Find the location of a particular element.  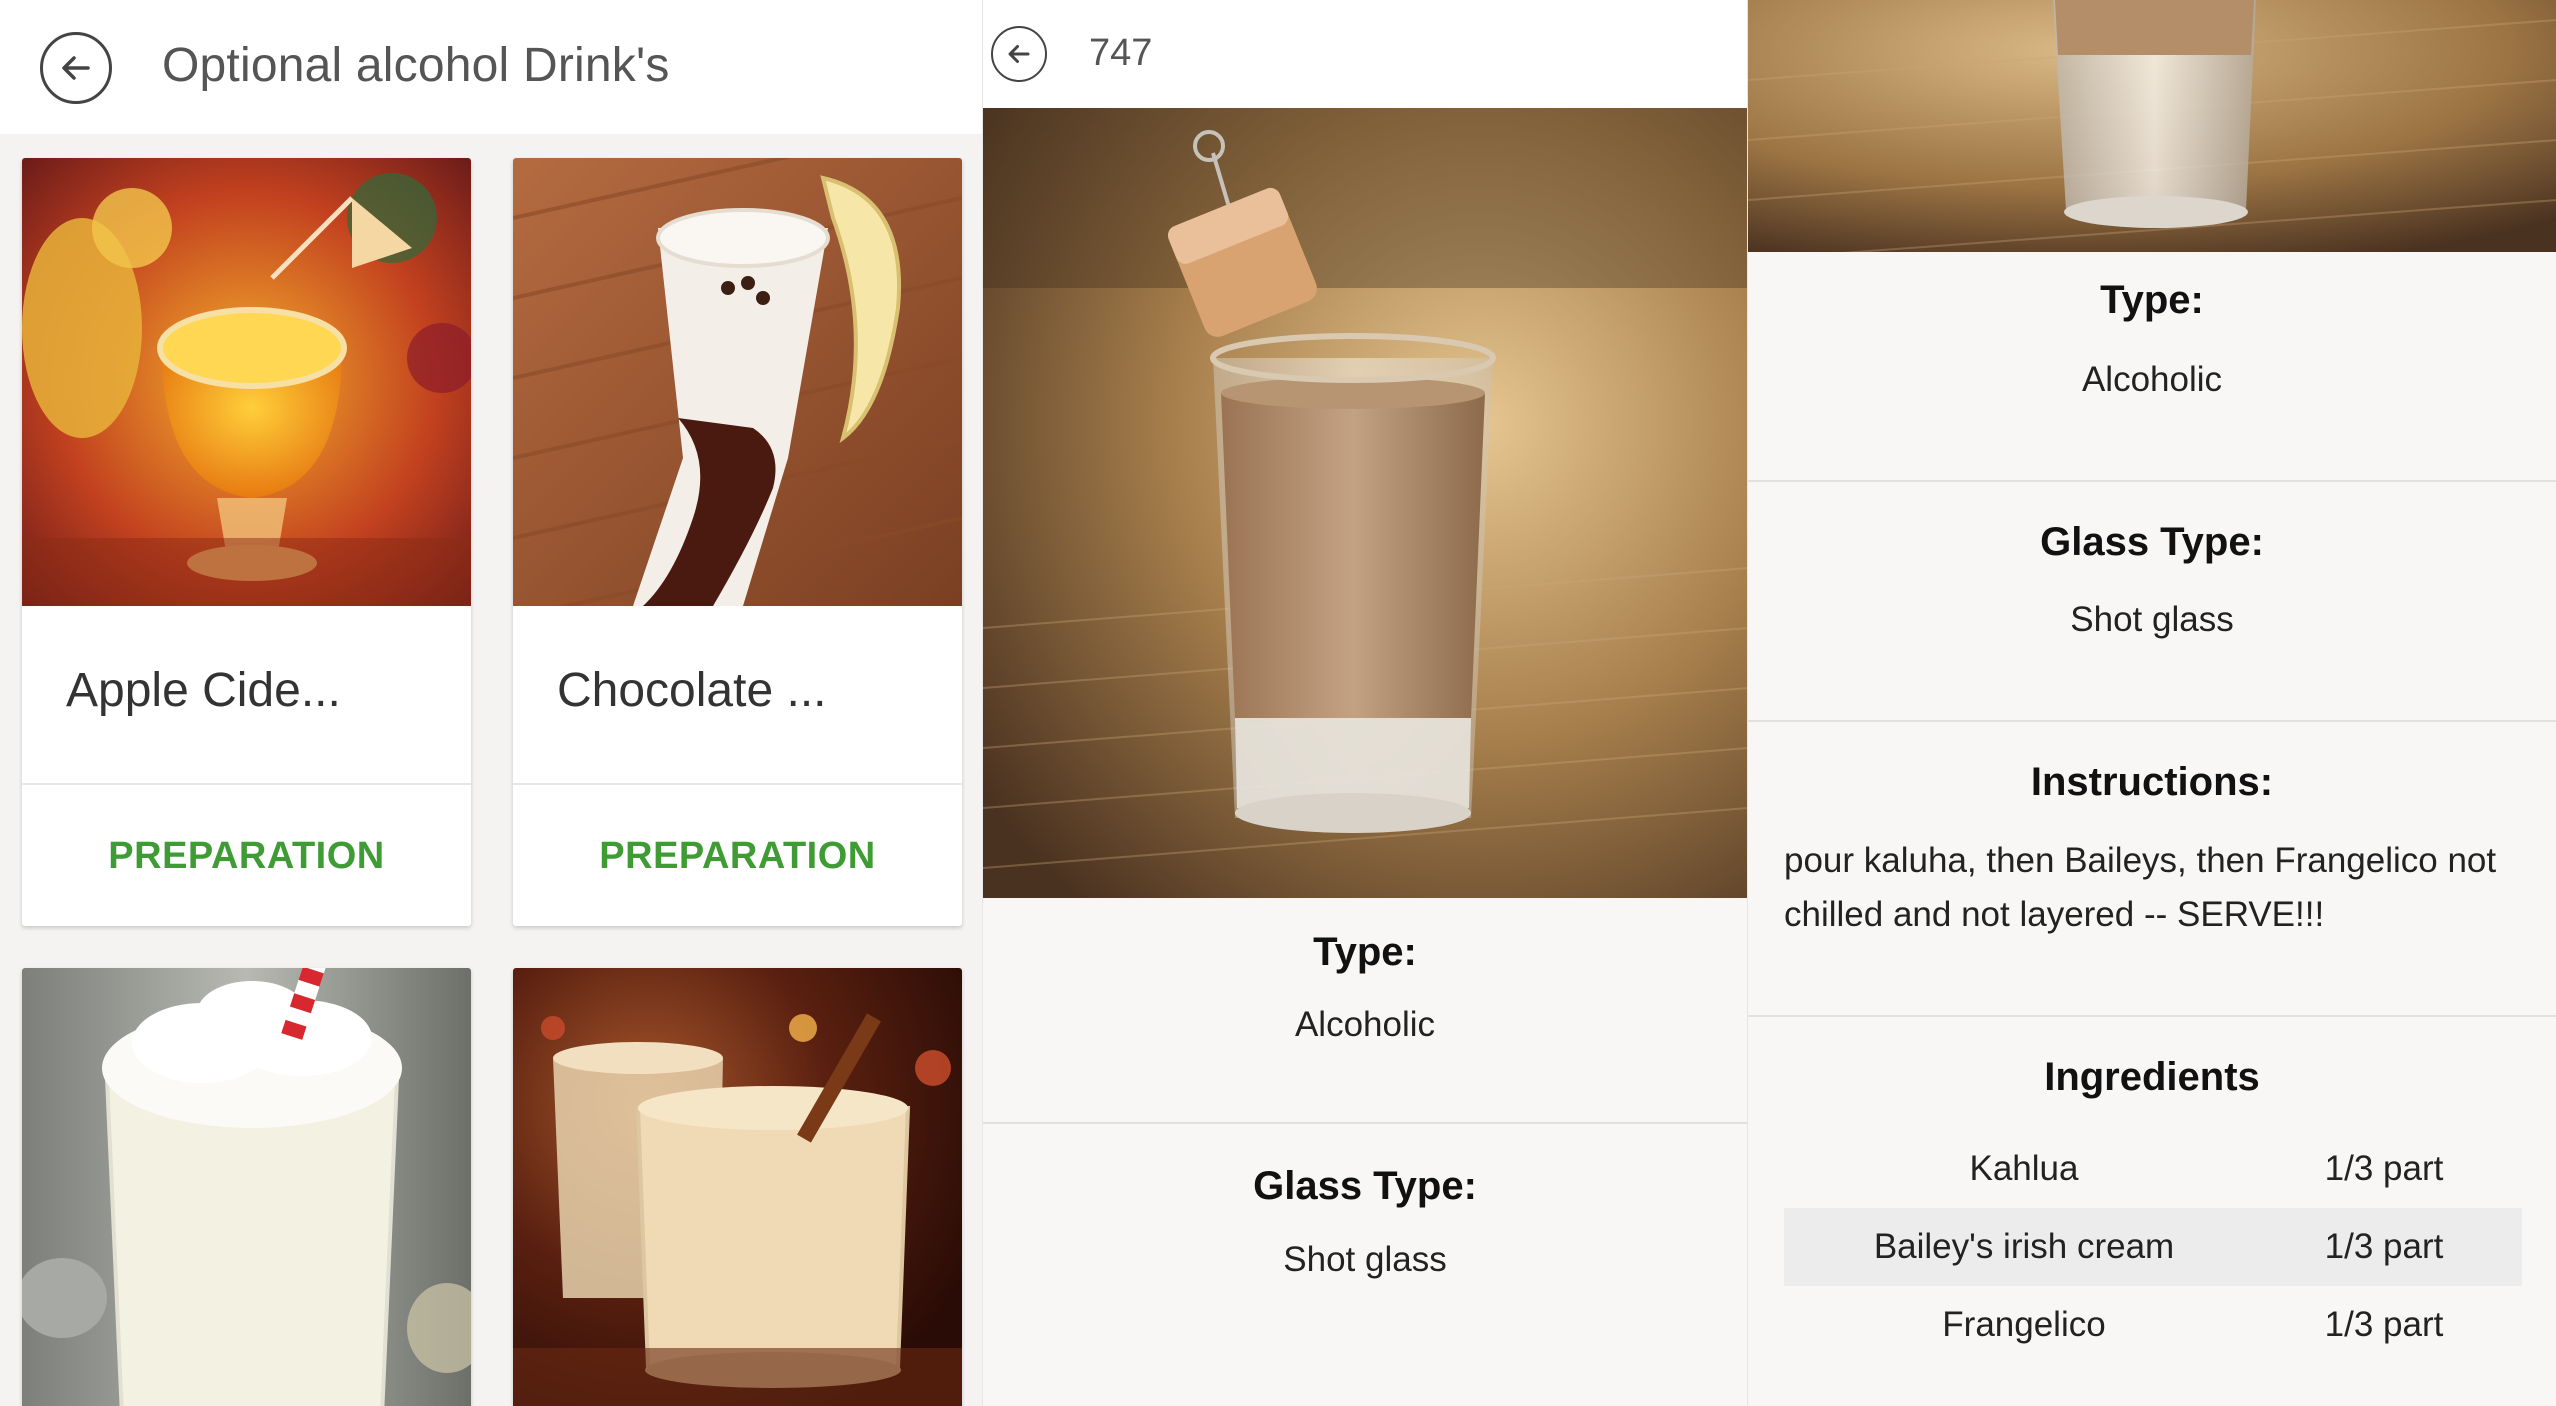

ingredients-label: Ingredients is located at coordinates (2152, 1077).